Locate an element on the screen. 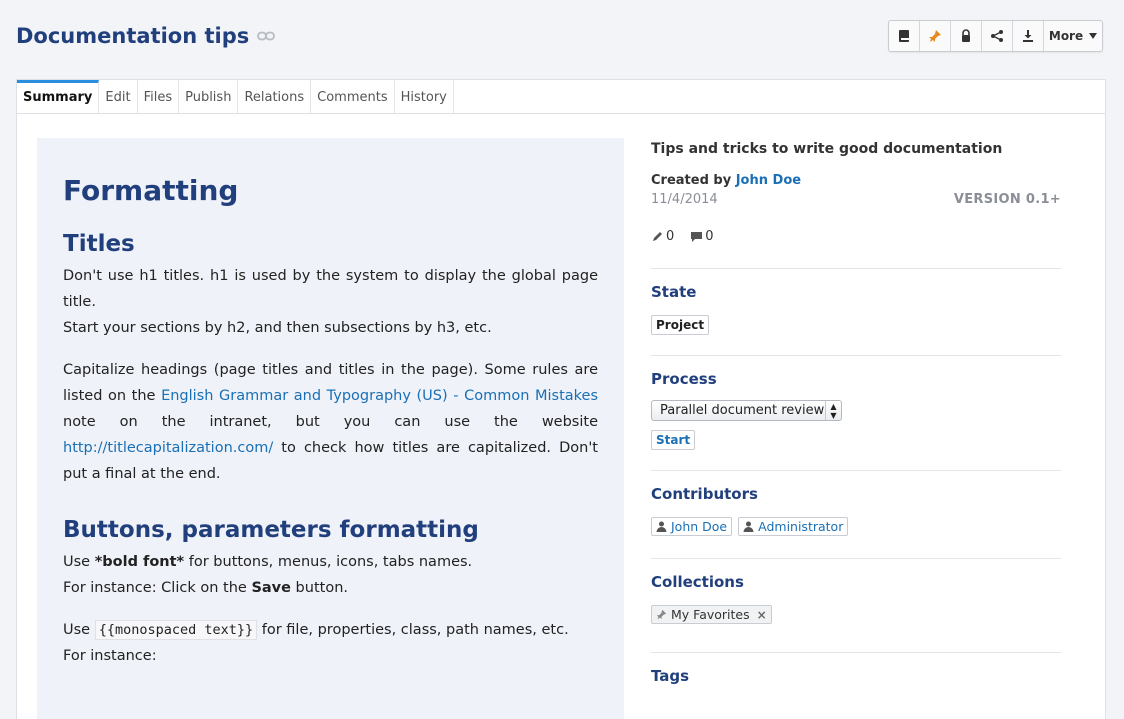 The width and height of the screenshot is (1124, 719). section-title-buttons: Buttons, parameters formatting is located at coordinates (271, 530).